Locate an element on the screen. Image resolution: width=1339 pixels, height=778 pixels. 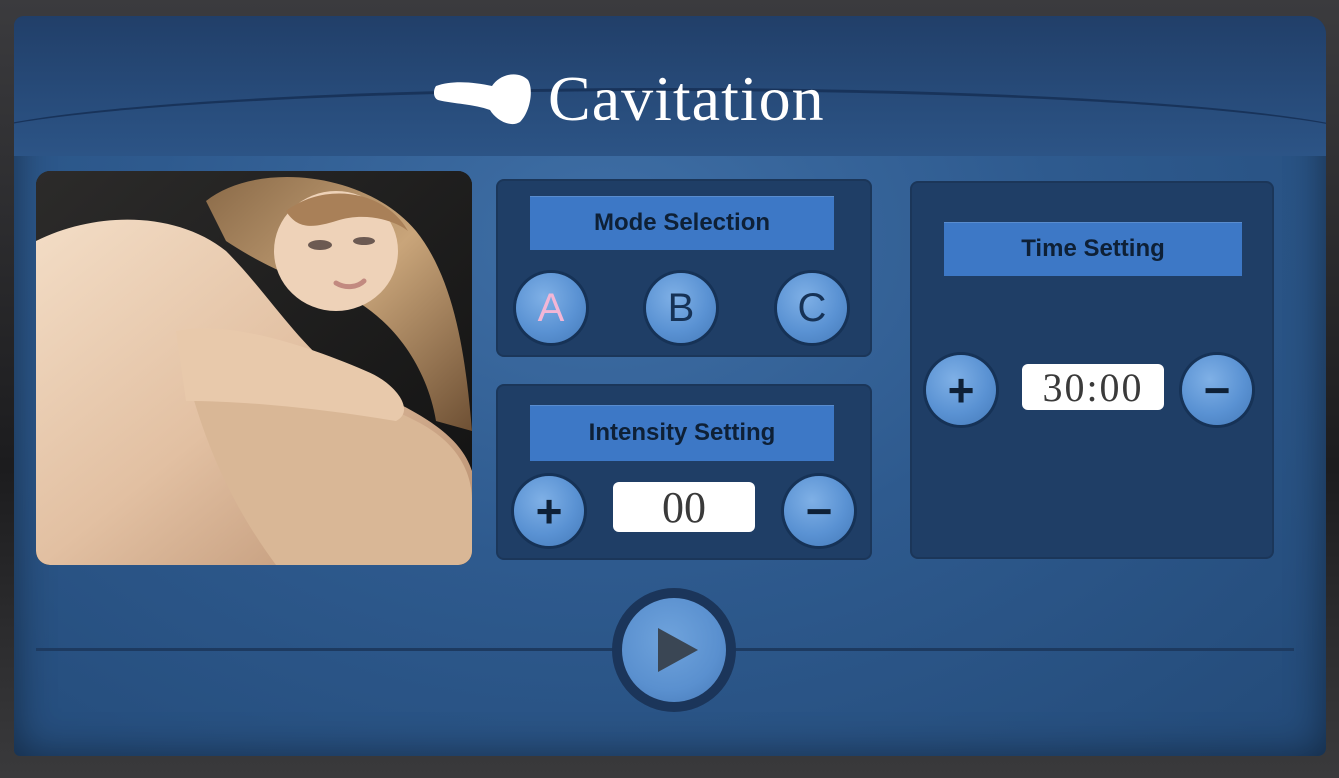
intensity-plus-button: + is located at coordinates (549, 511).